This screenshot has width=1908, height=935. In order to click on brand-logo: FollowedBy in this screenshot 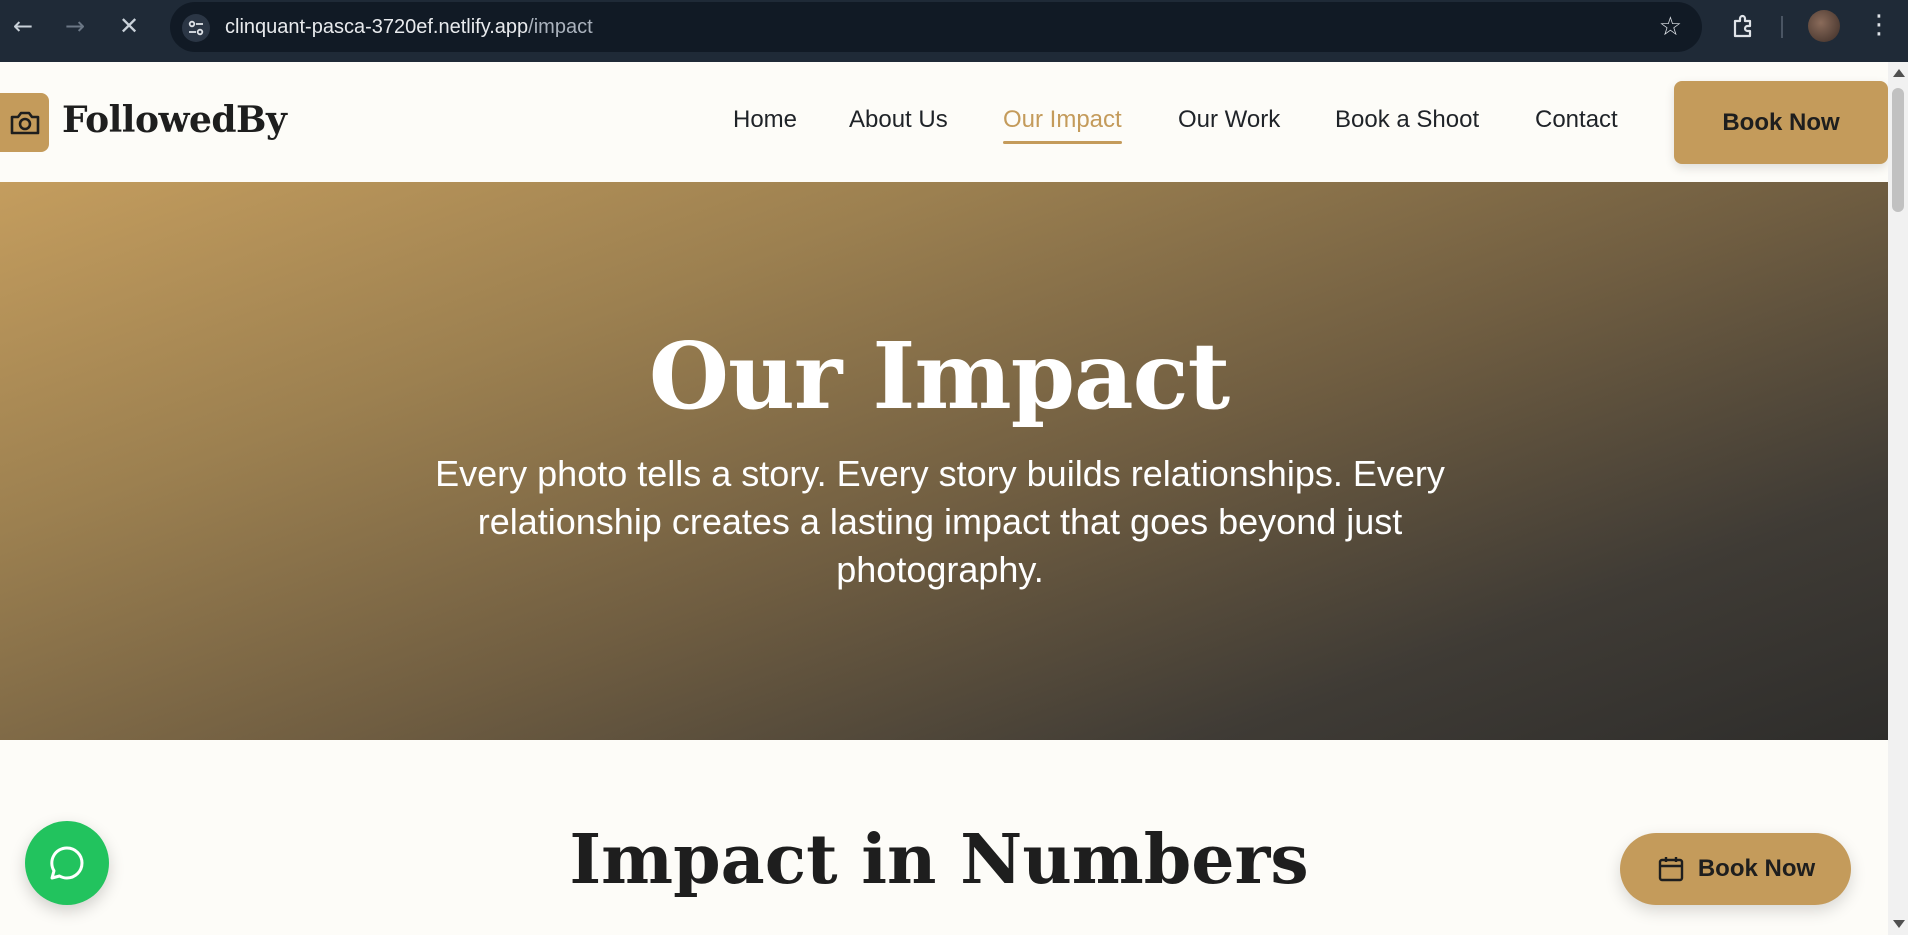, I will do `click(174, 120)`.